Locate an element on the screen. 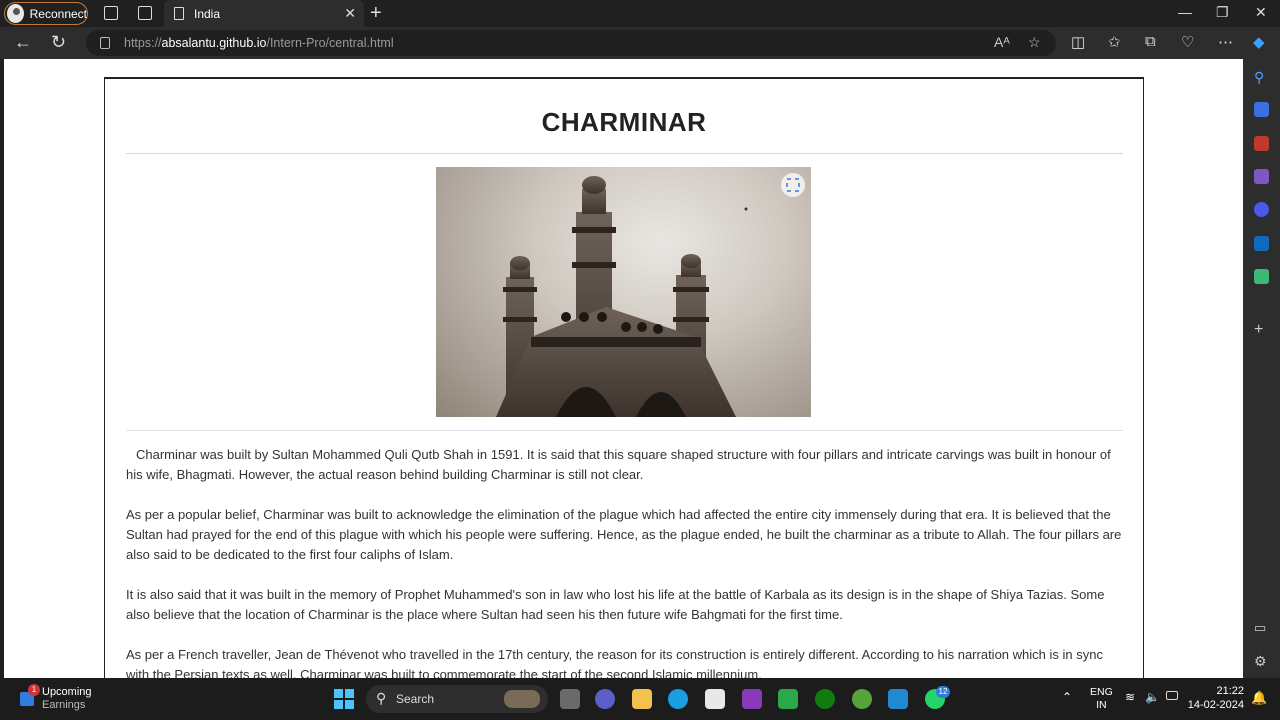 The width and height of the screenshot is (1280, 720). outlook-icon is located at coordinates (1261, 243).